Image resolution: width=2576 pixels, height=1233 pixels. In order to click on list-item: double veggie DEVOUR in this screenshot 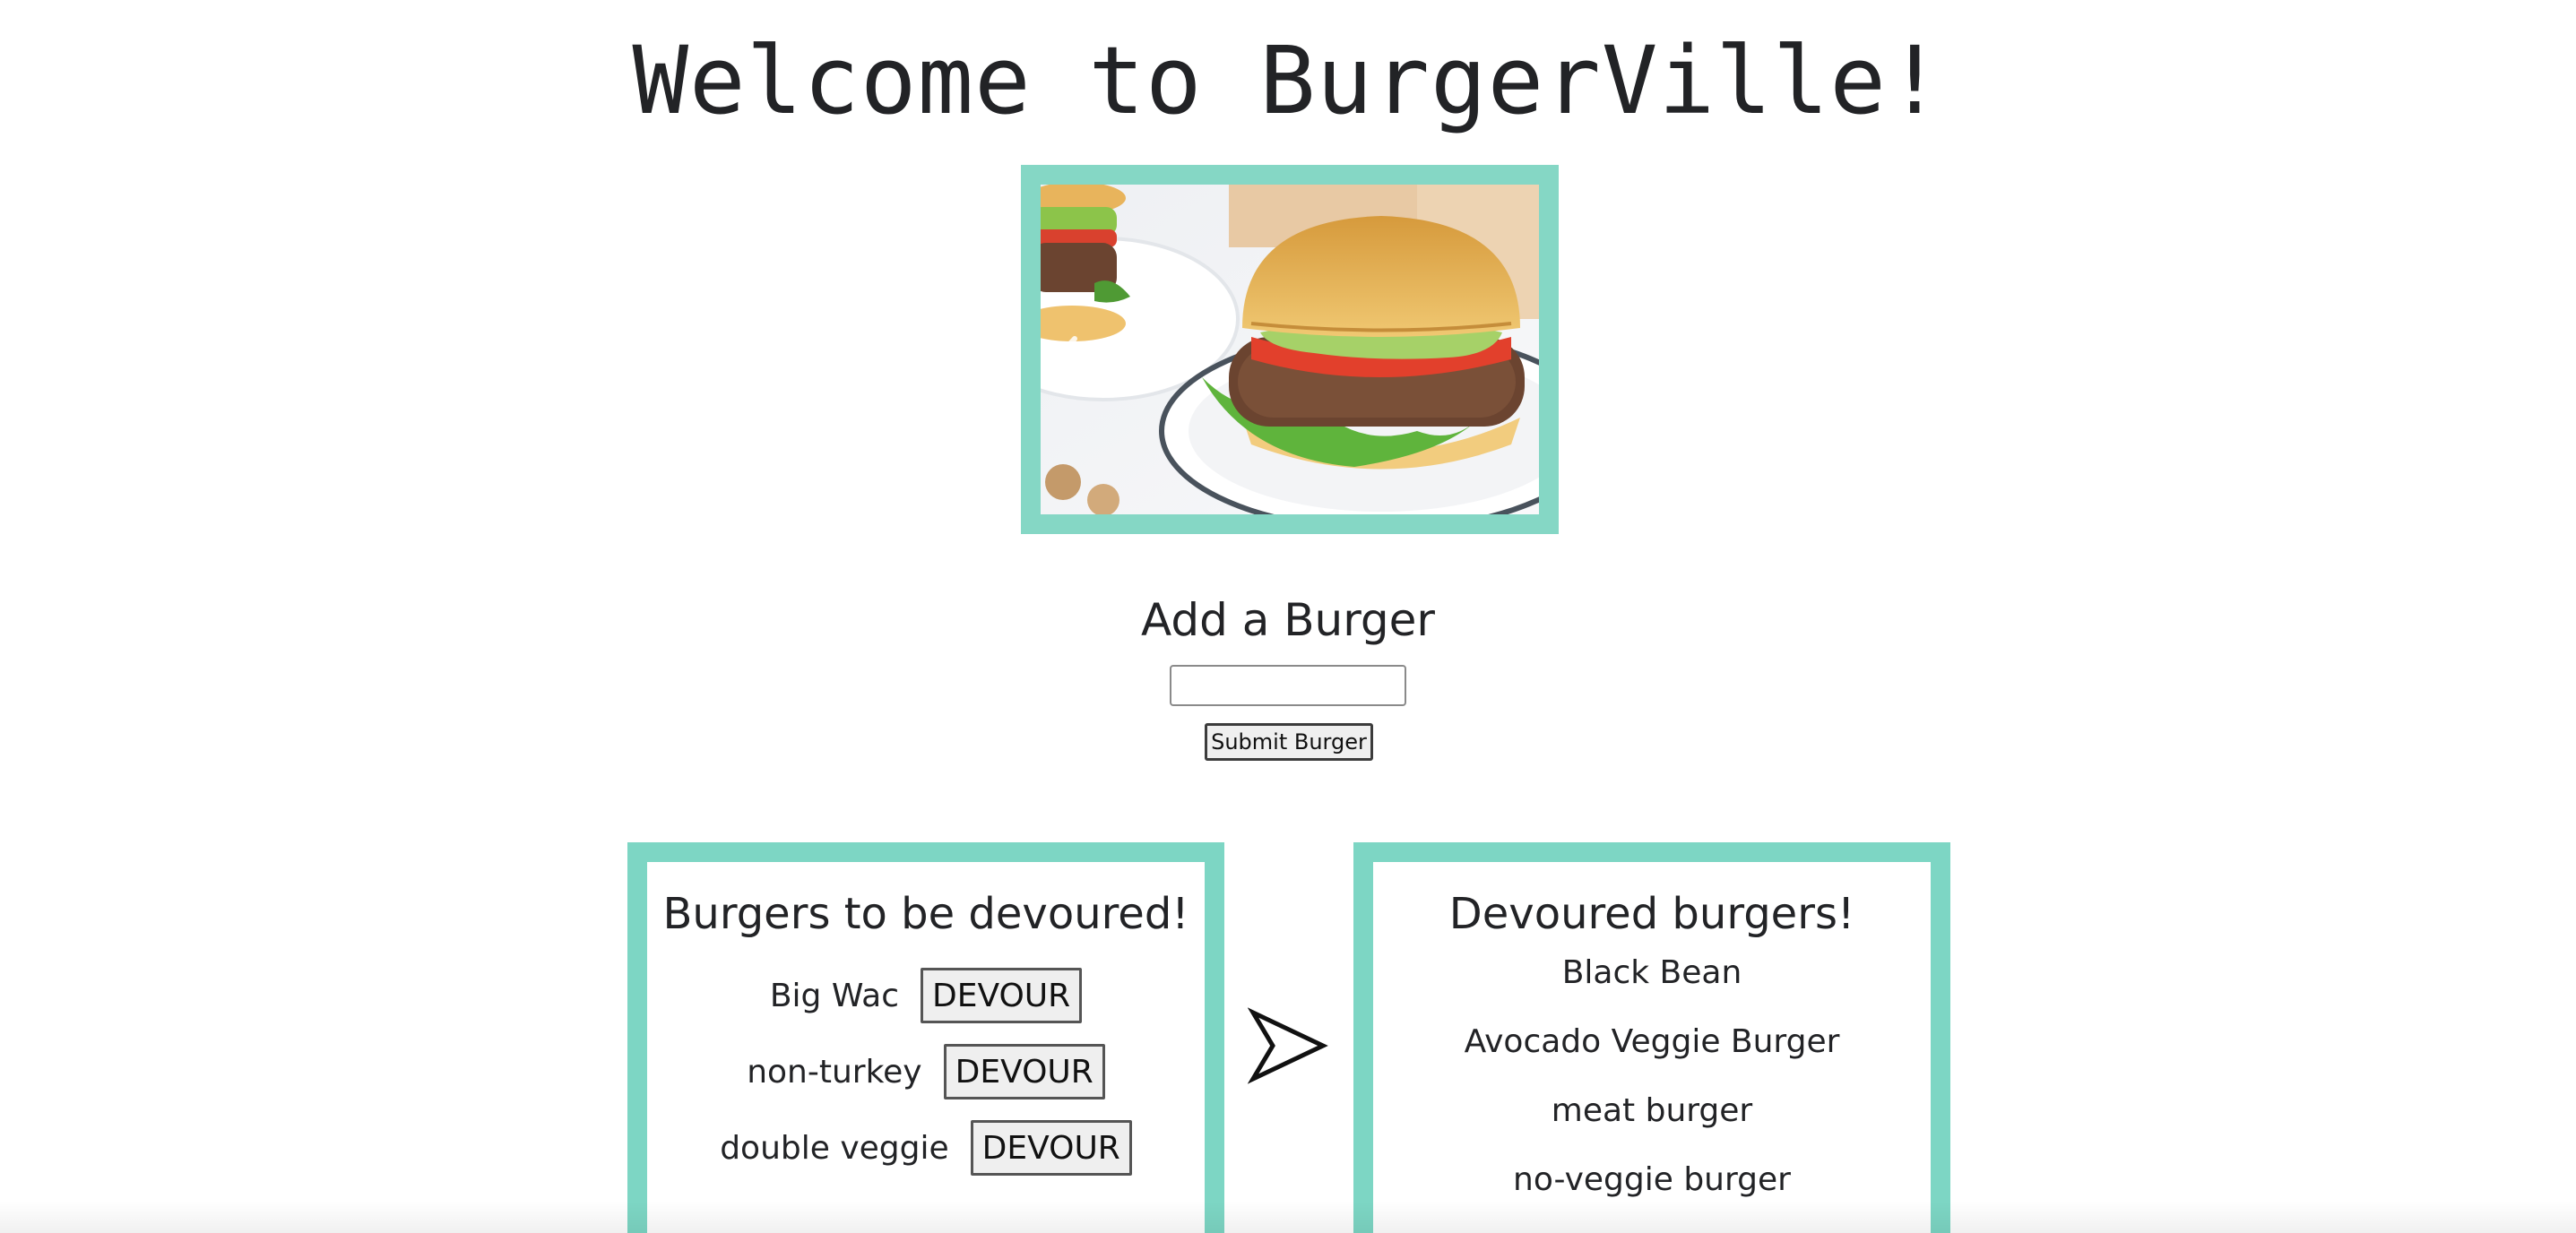, I will do `click(926, 1148)`.